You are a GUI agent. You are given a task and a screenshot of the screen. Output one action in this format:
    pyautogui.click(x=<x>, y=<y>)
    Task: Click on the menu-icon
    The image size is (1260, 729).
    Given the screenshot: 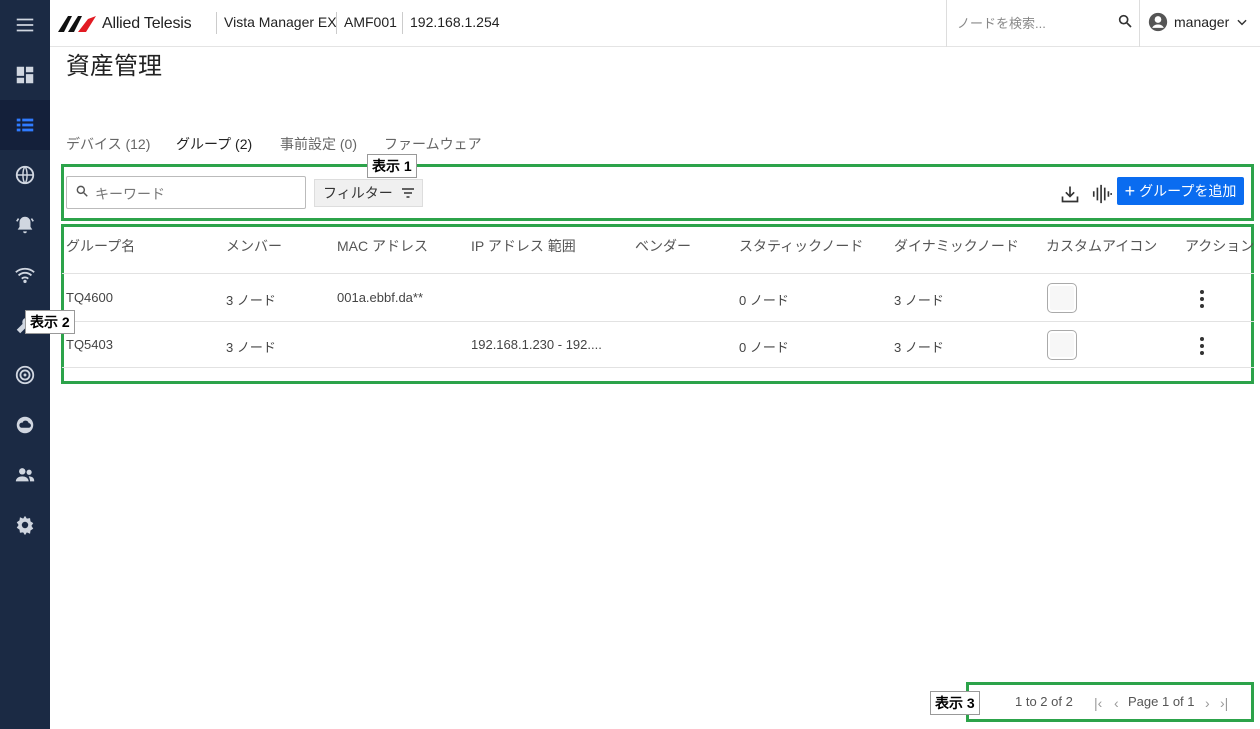 What is the action you would take?
    pyautogui.click(x=25, y=25)
    